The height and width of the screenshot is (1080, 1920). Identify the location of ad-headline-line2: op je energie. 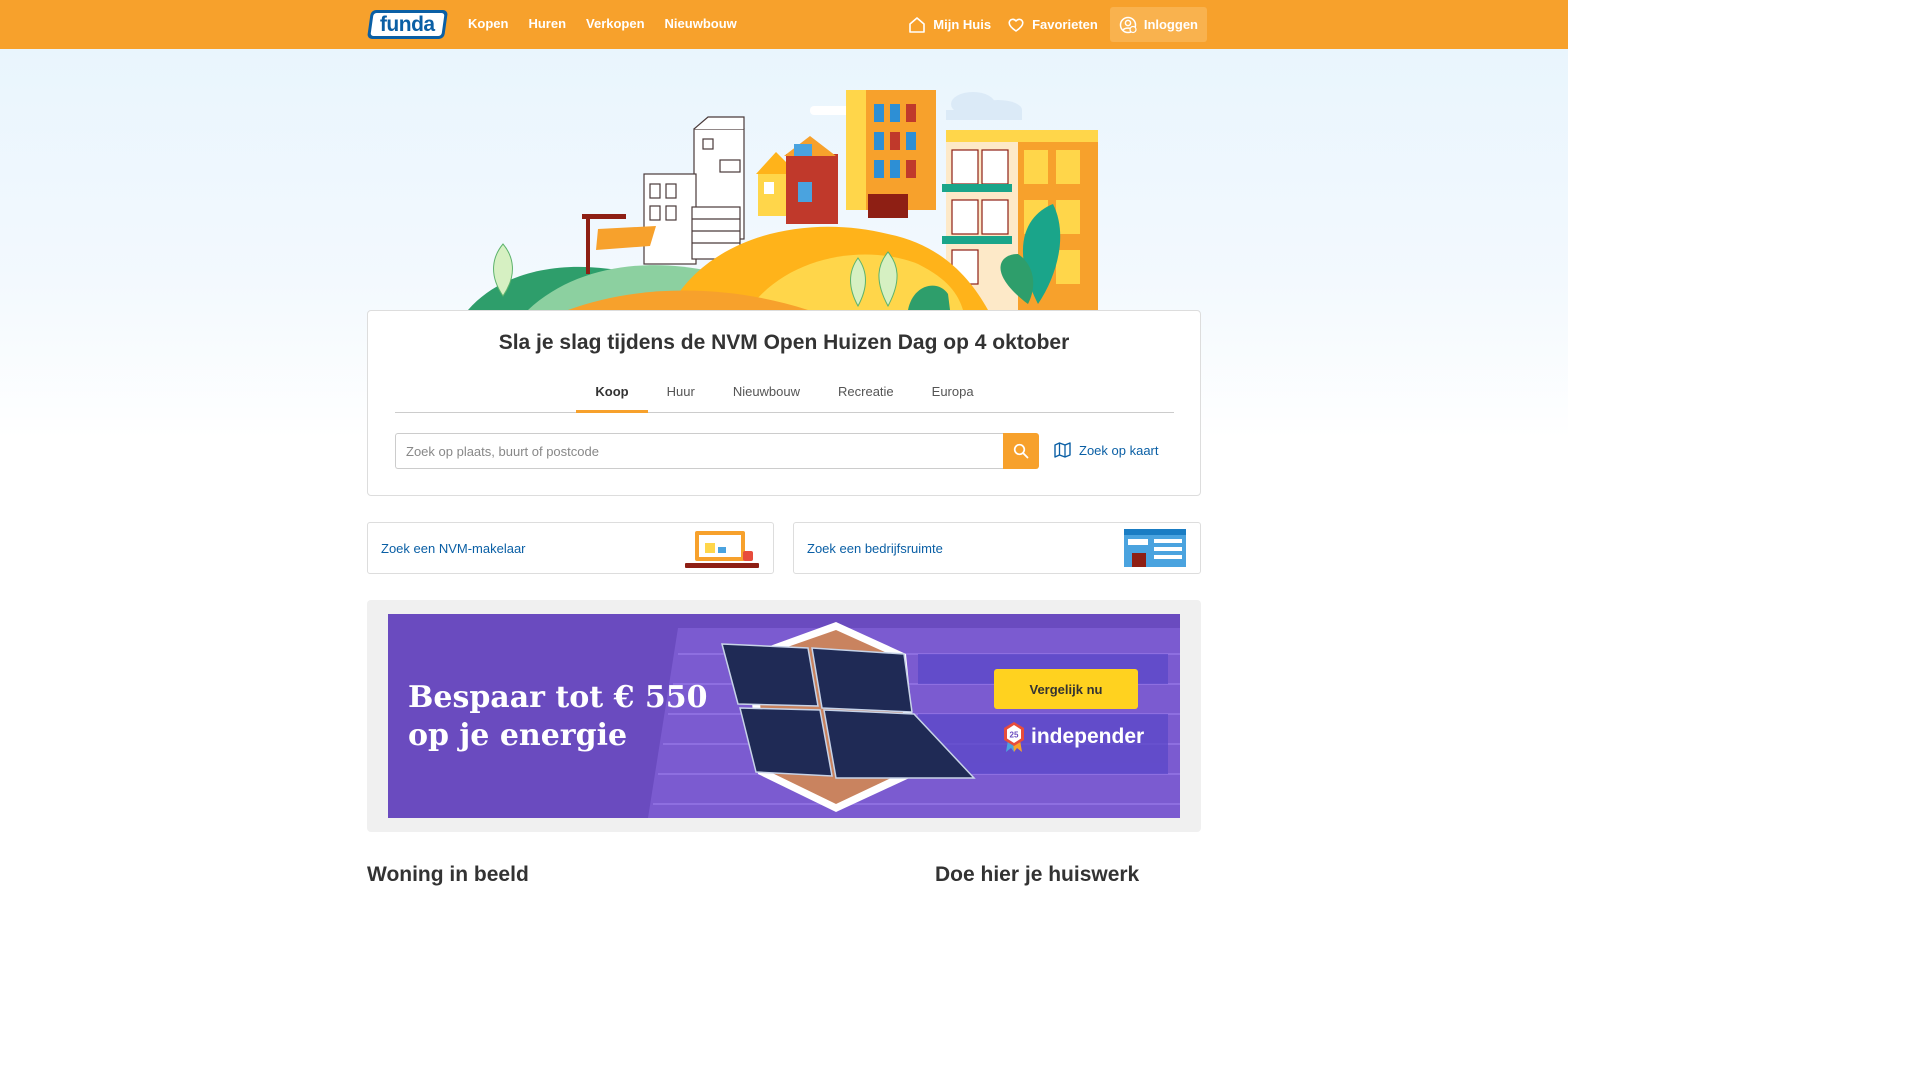
(518, 735).